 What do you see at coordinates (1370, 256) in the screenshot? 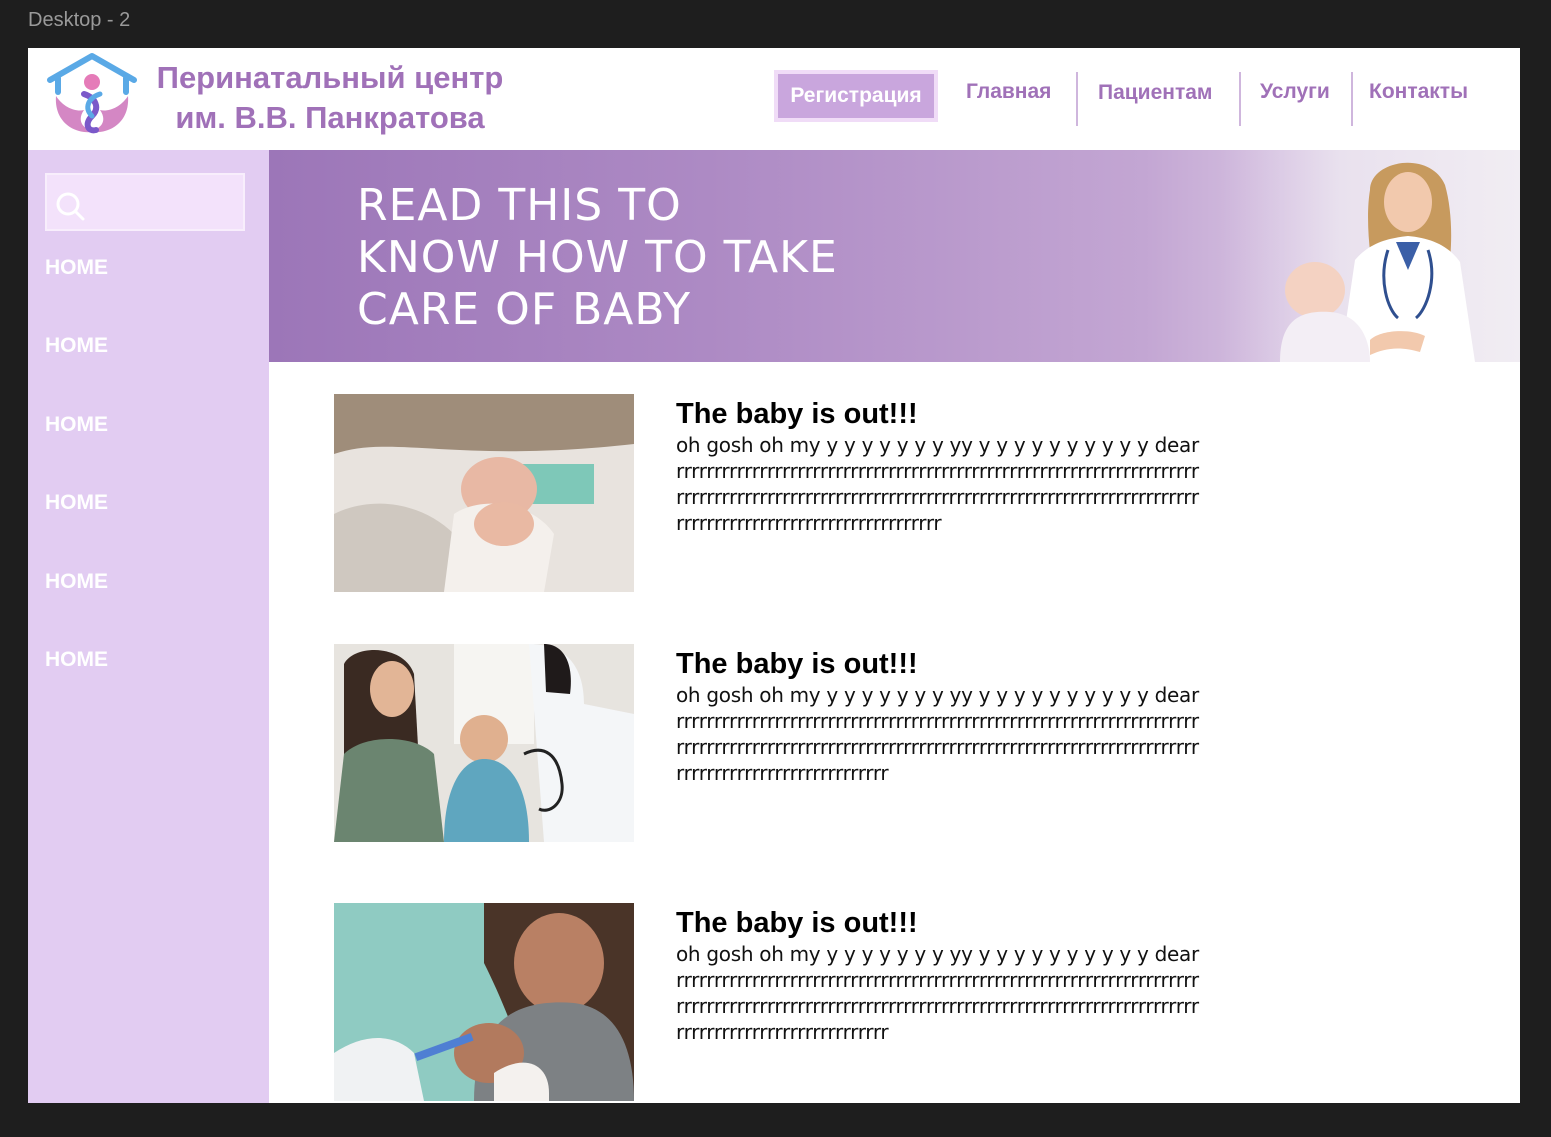
I see `doctor-with-baby-image` at bounding box center [1370, 256].